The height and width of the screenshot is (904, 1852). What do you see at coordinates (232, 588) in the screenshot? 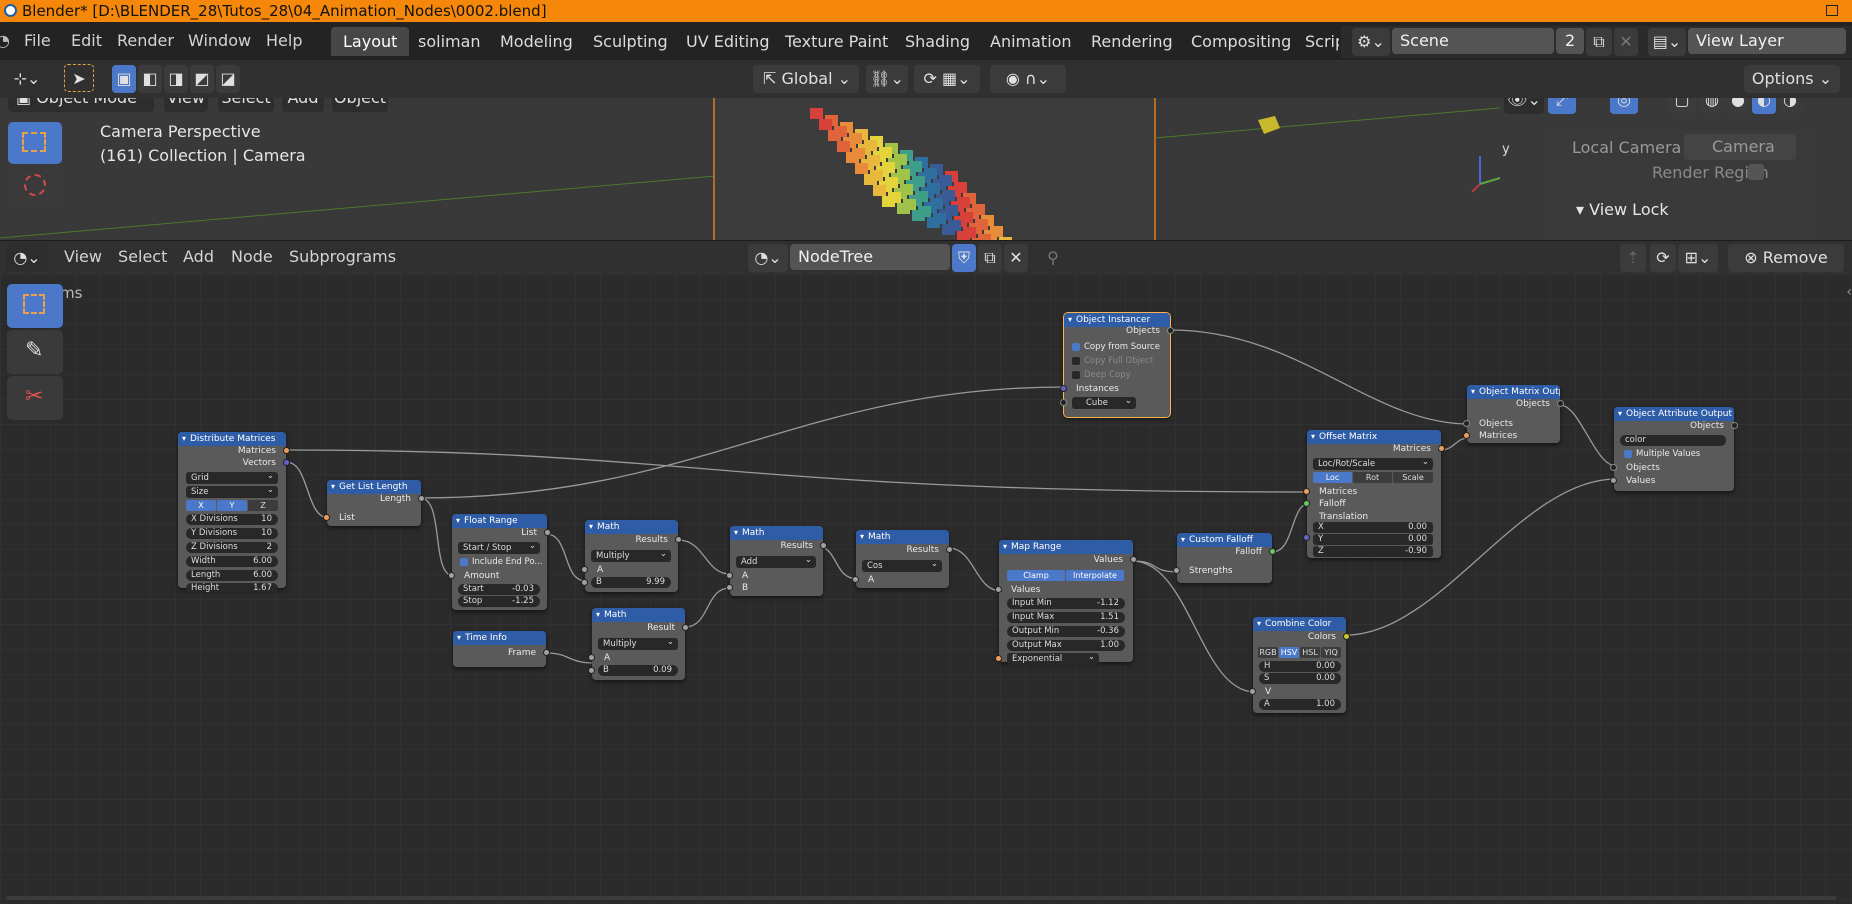
I see `height-field: Height 1.67` at bounding box center [232, 588].